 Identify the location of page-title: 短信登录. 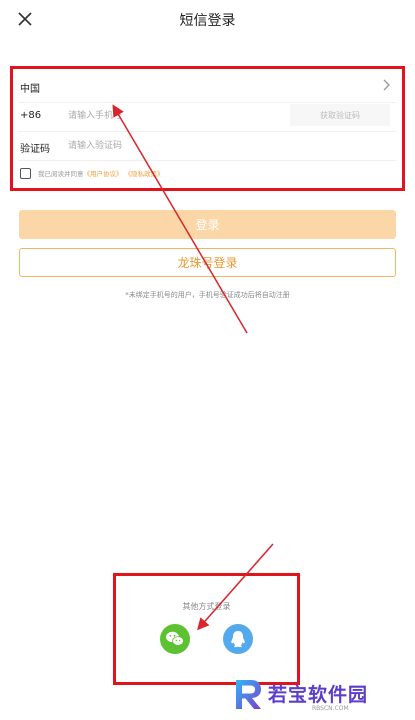
(207, 21).